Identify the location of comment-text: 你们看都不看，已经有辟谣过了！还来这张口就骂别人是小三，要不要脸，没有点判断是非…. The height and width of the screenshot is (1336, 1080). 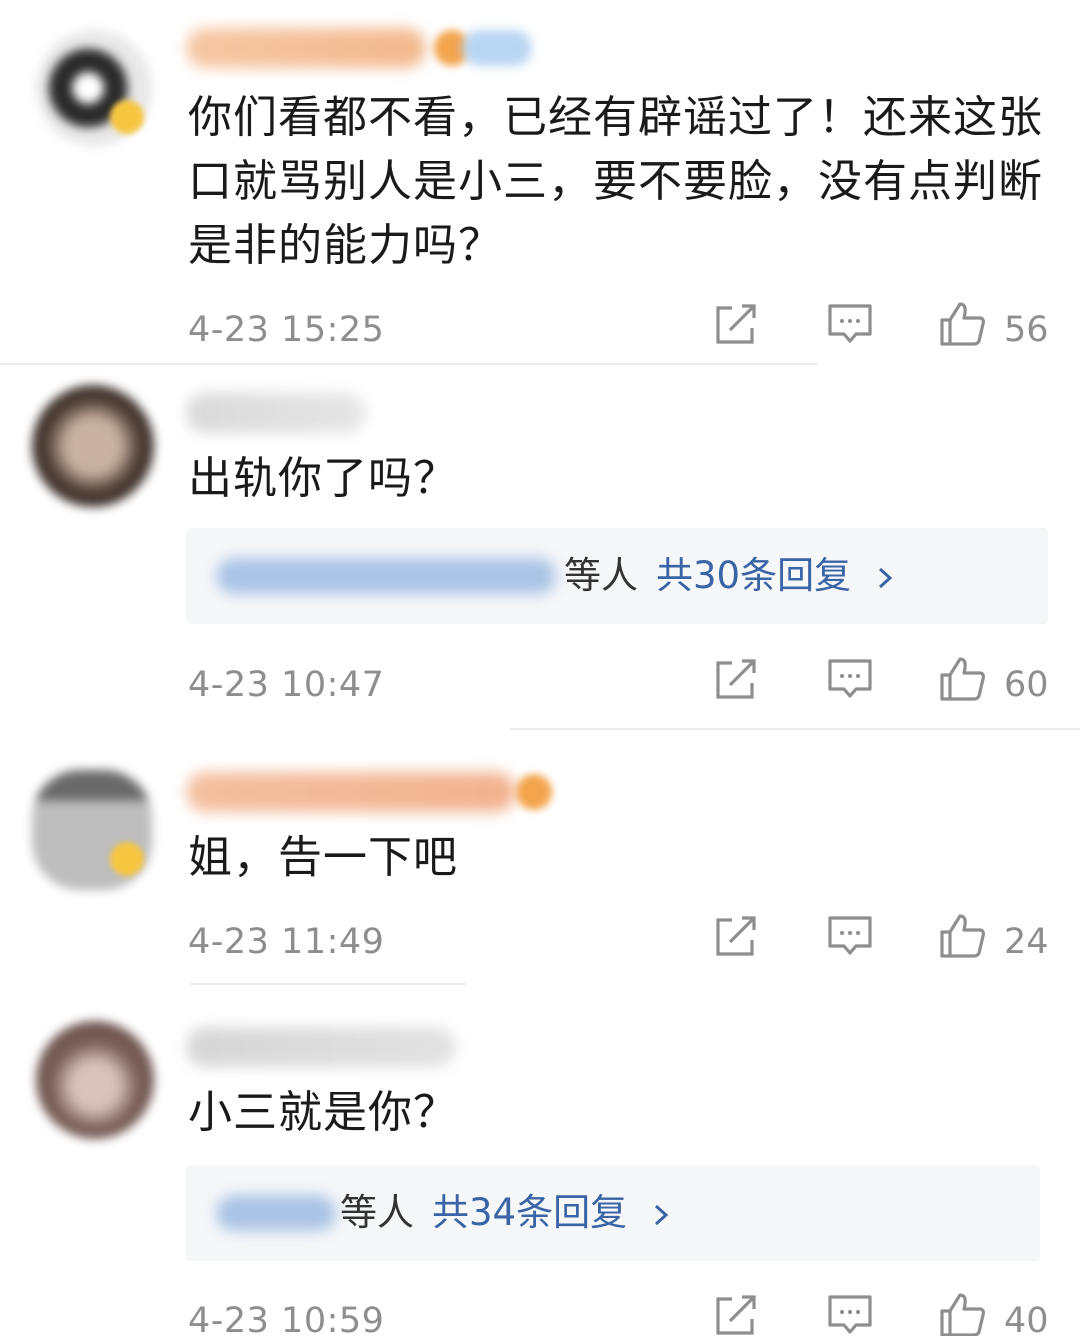
(615, 181).